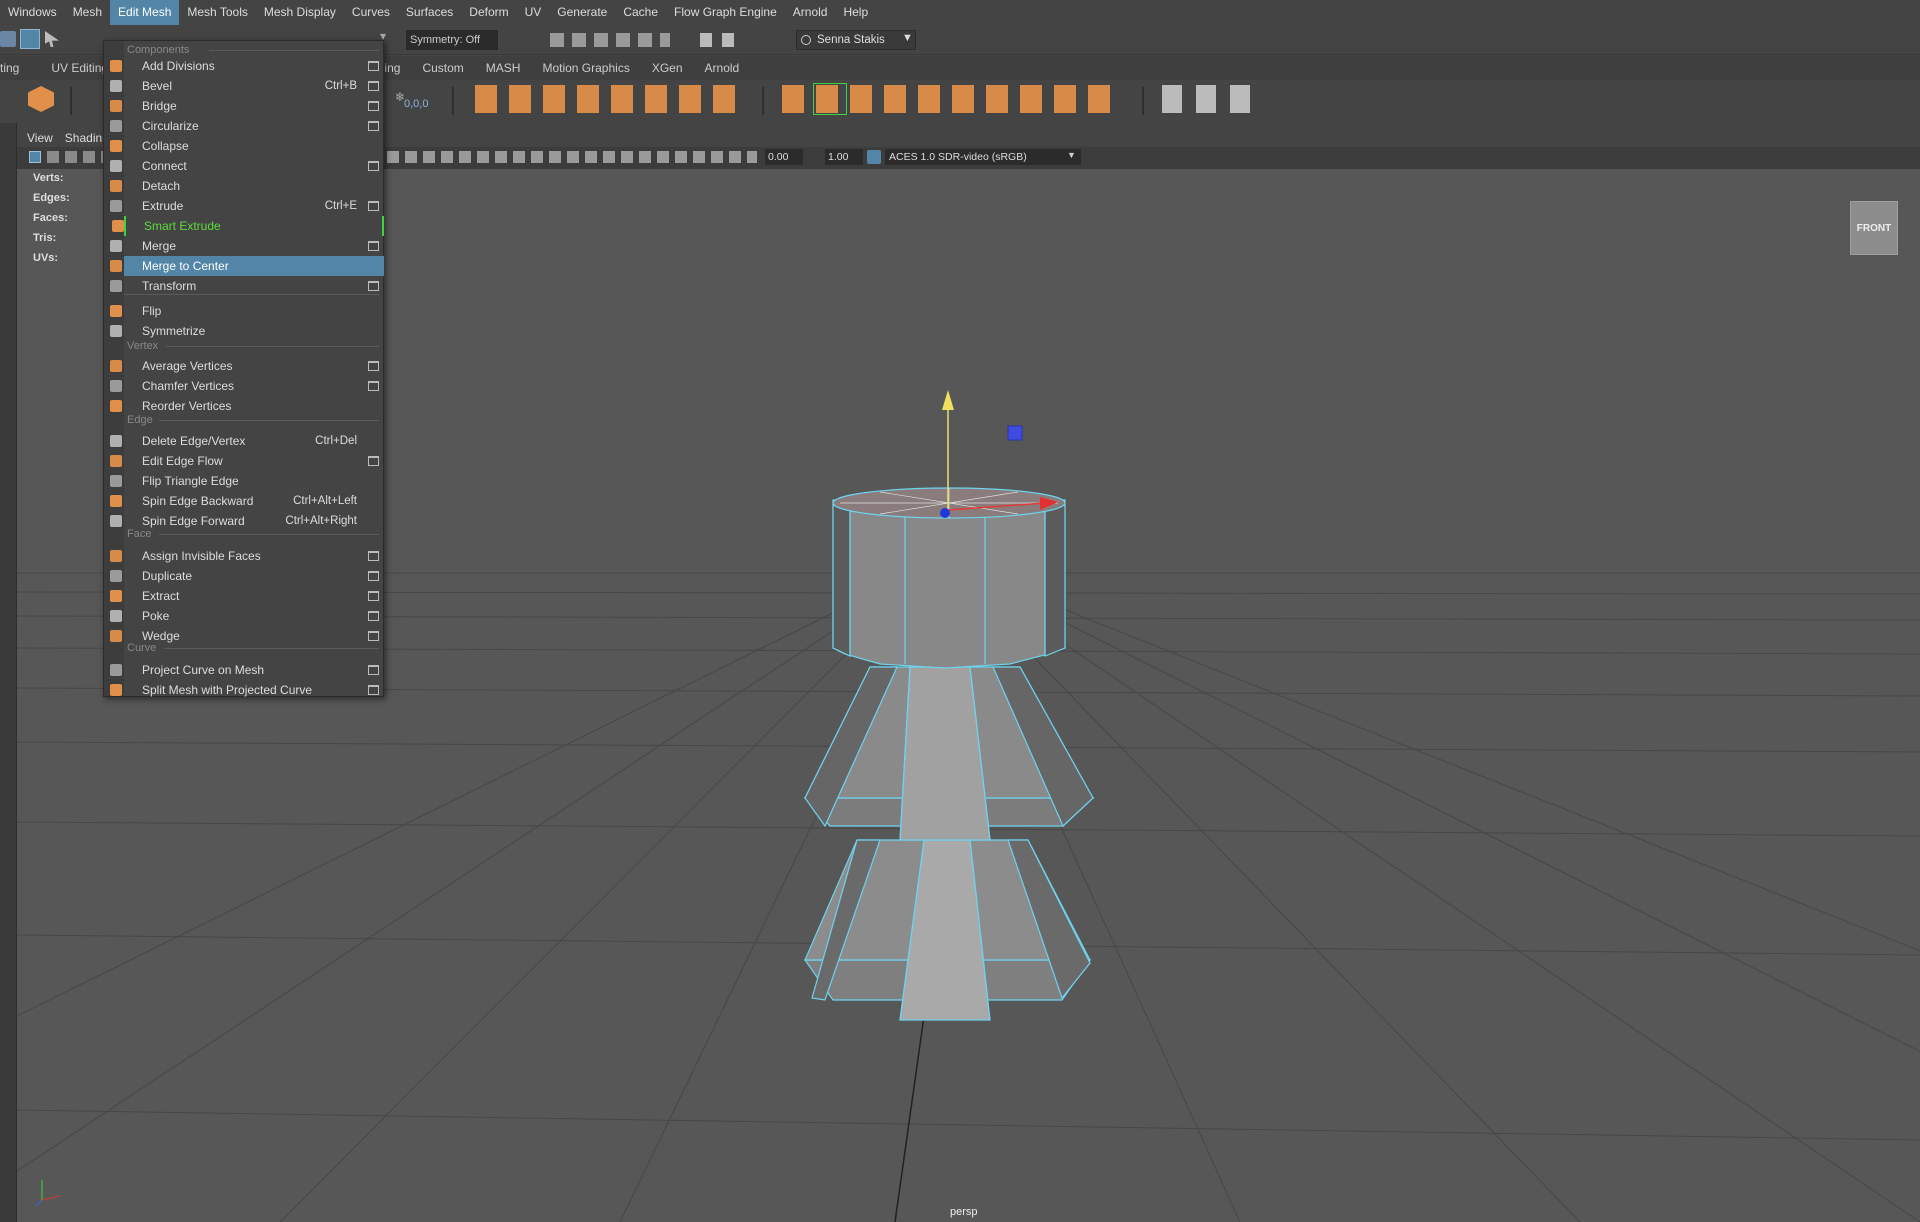  I want to click on exposure-field: 0.00, so click(784, 157).